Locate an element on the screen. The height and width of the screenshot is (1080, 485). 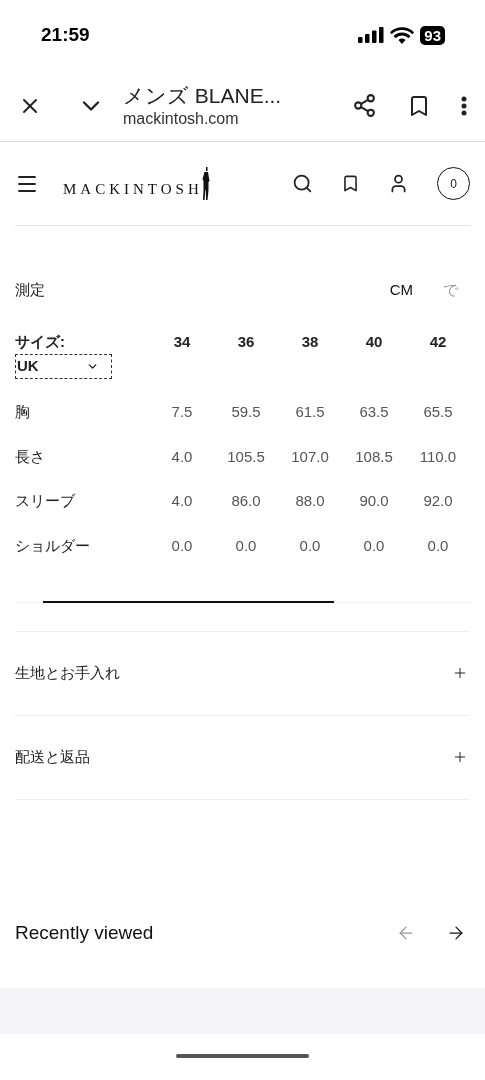
share-button is located at coordinates (364, 105).